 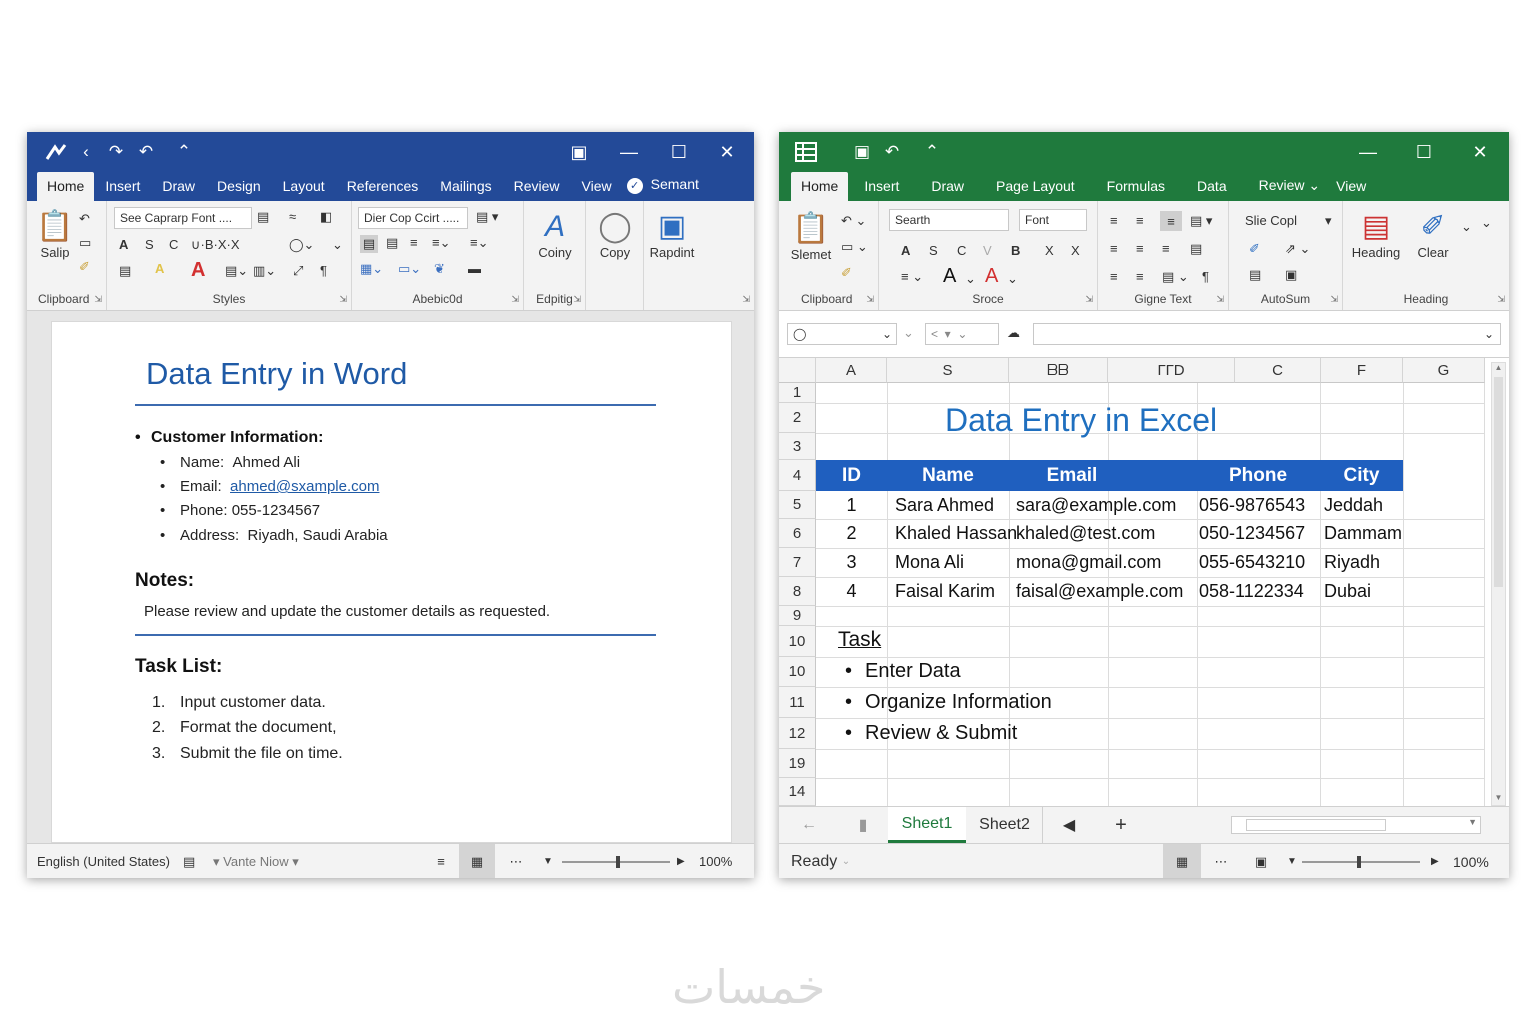 I want to click on tab-insert: Insert, so click(x=122, y=189).